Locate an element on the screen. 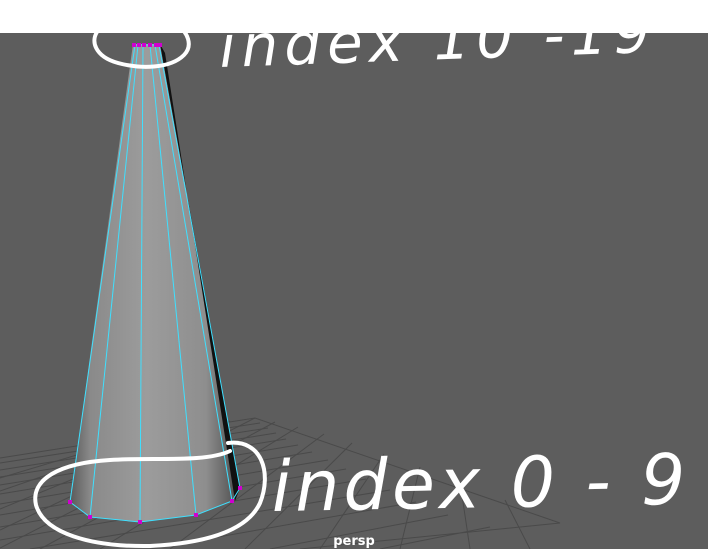 Image resolution: width=708 pixels, height=549 pixels. bottom-annotation-text: index 0 - 9 is located at coordinates (480, 483).